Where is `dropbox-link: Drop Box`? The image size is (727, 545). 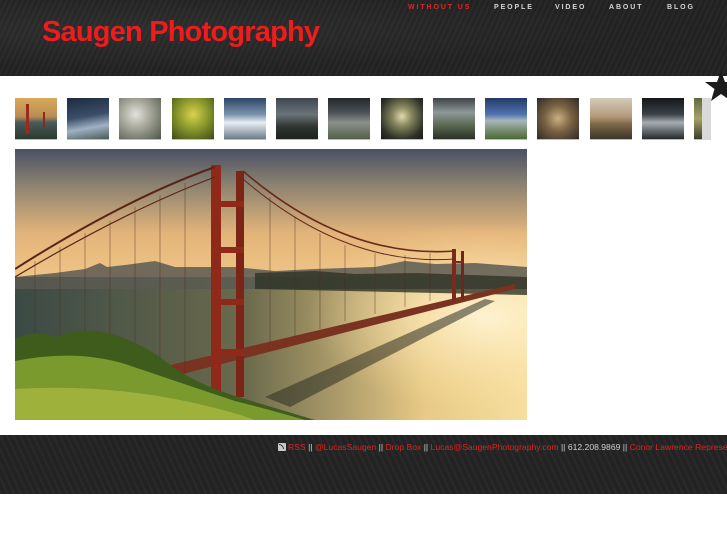 dropbox-link: Drop Box is located at coordinates (403, 447).